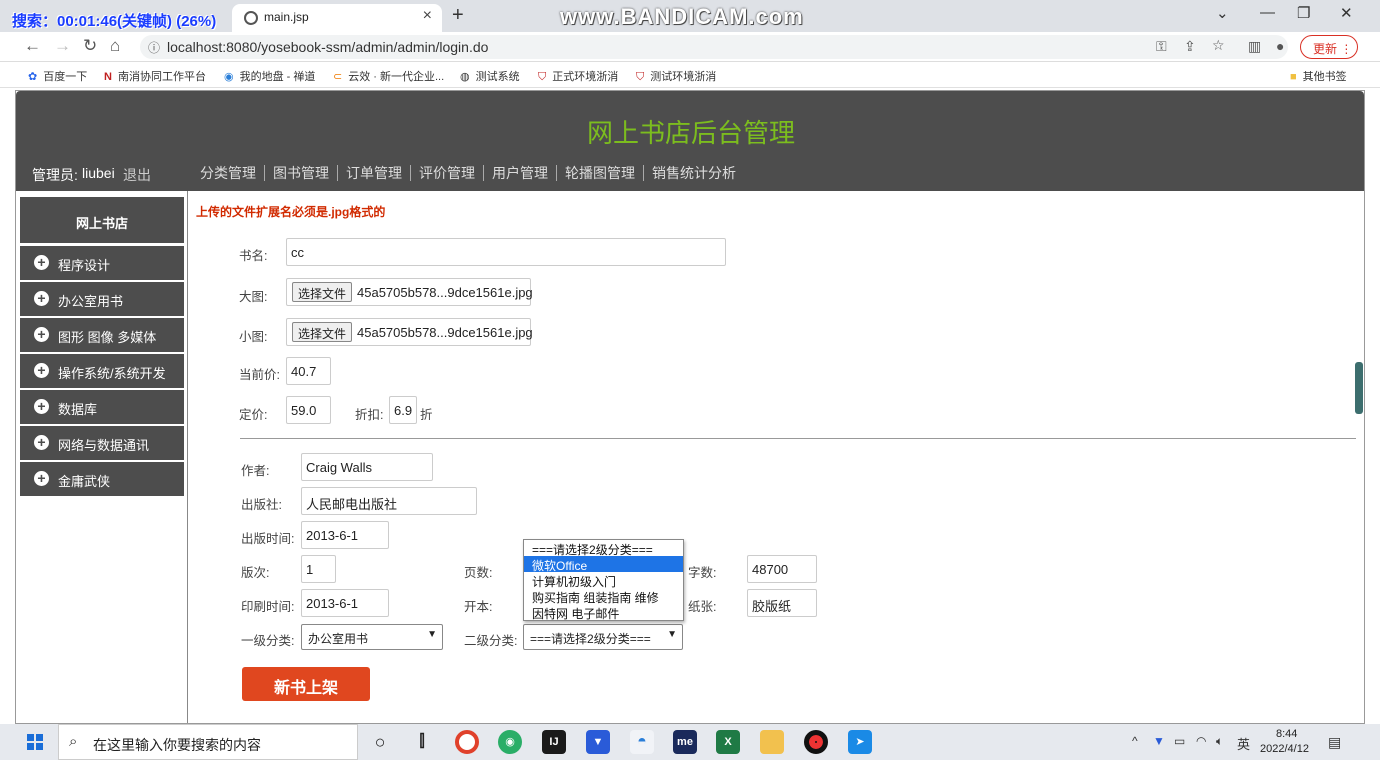 Image resolution: width=1380 pixels, height=760 pixels. Describe the element at coordinates (1218, 45) in the screenshot. I see `bookmark-star-icon: ☆` at that location.